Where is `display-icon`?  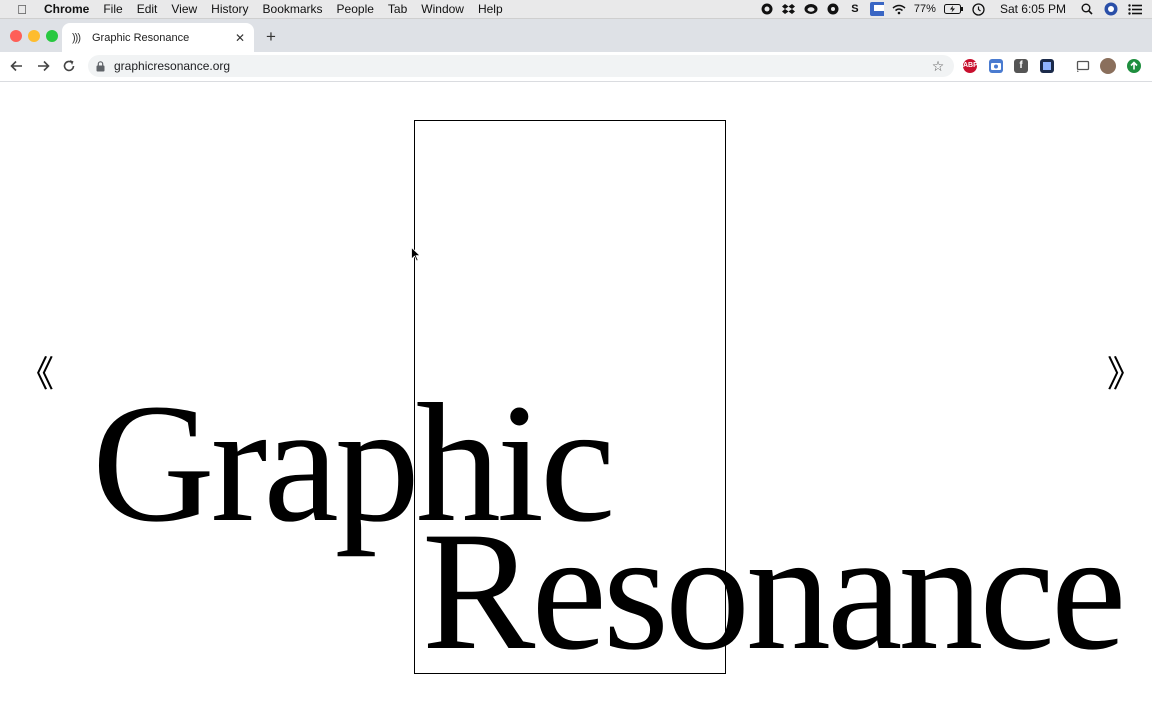 display-icon is located at coordinates (876, 9).